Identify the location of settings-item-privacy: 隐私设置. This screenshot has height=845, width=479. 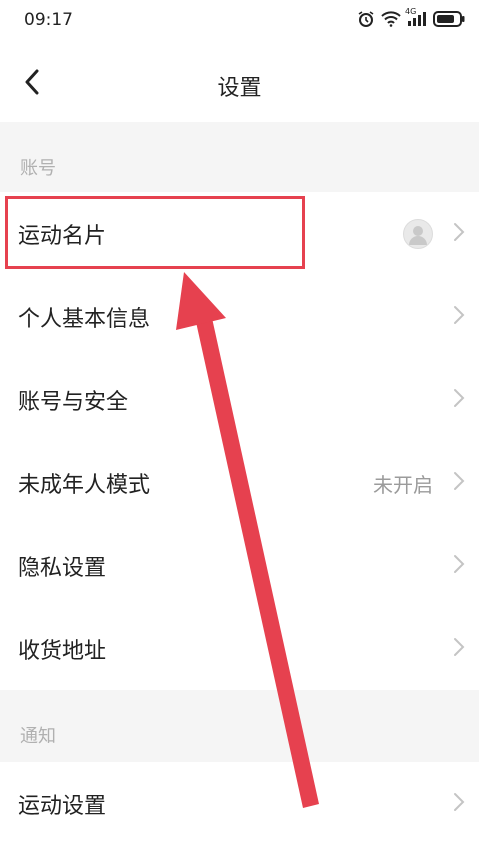
(239, 565).